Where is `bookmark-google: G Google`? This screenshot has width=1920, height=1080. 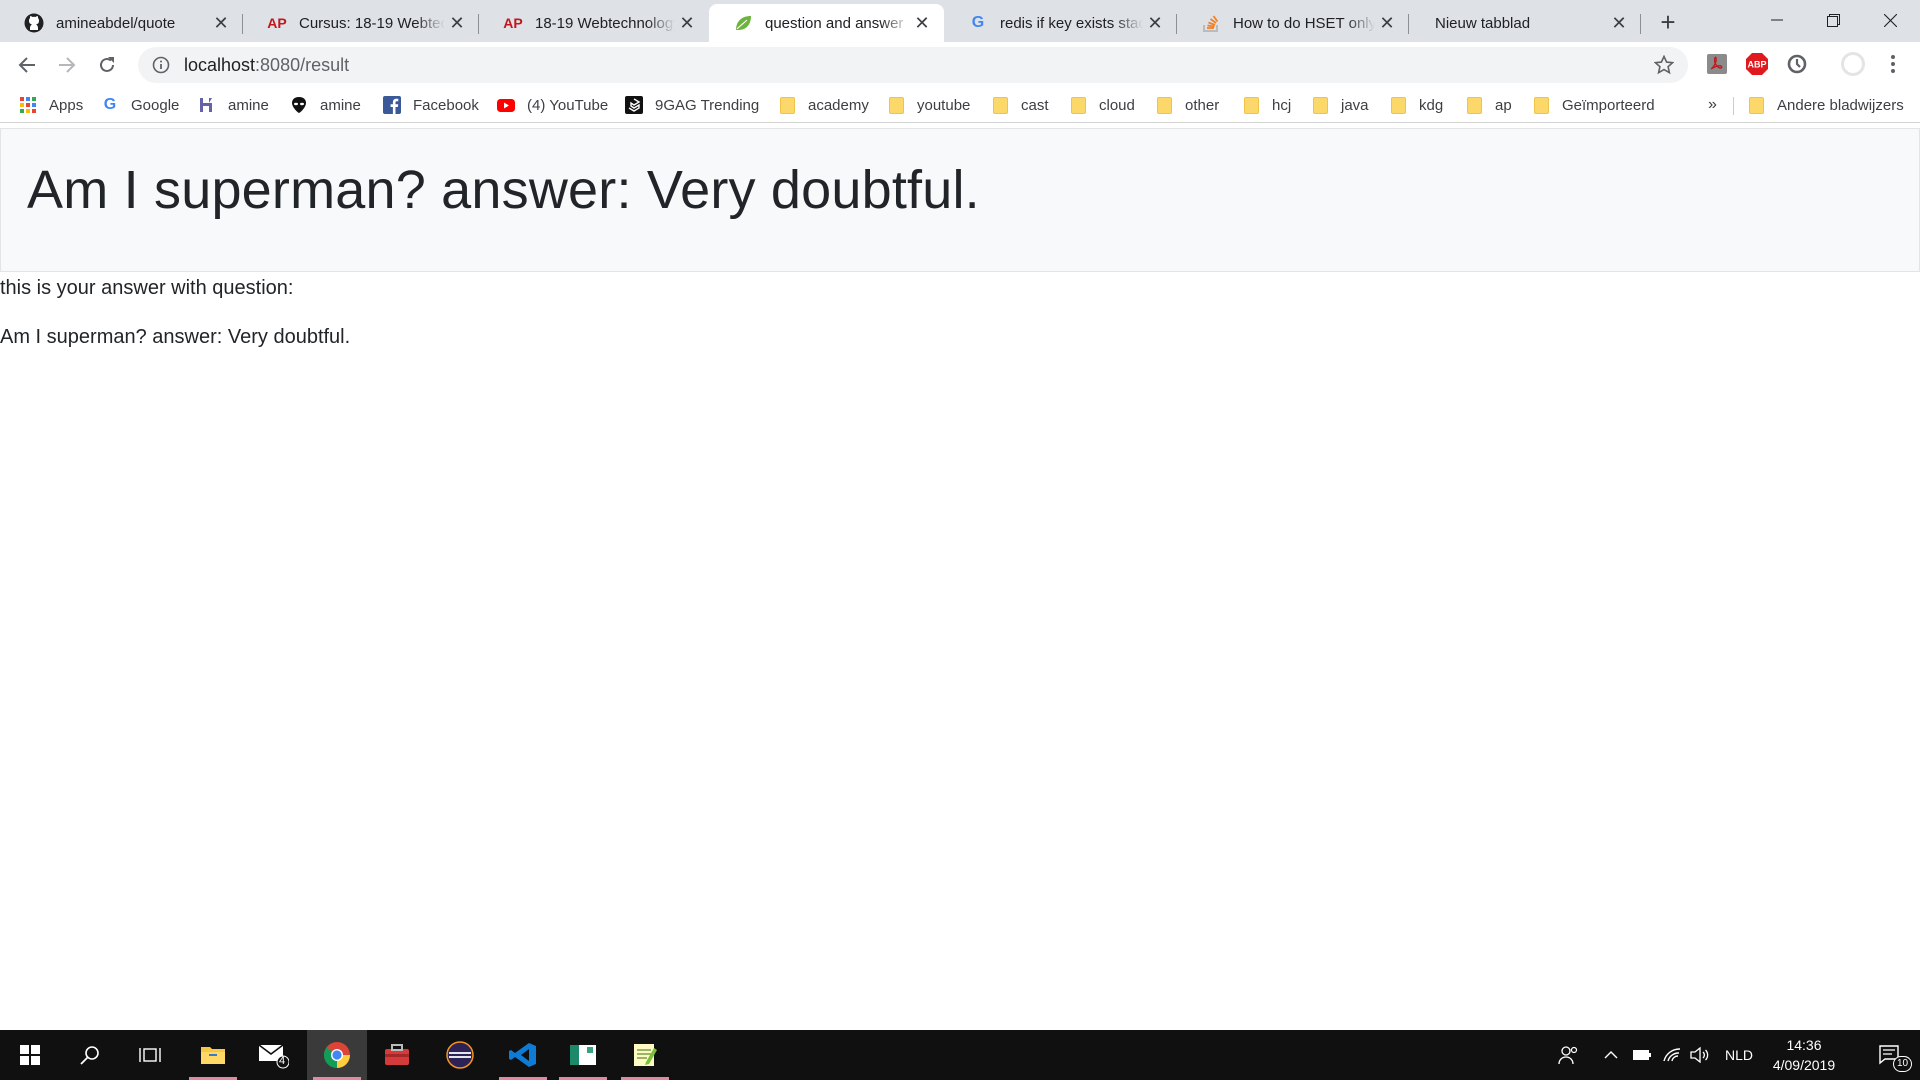 bookmark-google: G Google is located at coordinates (140, 105).